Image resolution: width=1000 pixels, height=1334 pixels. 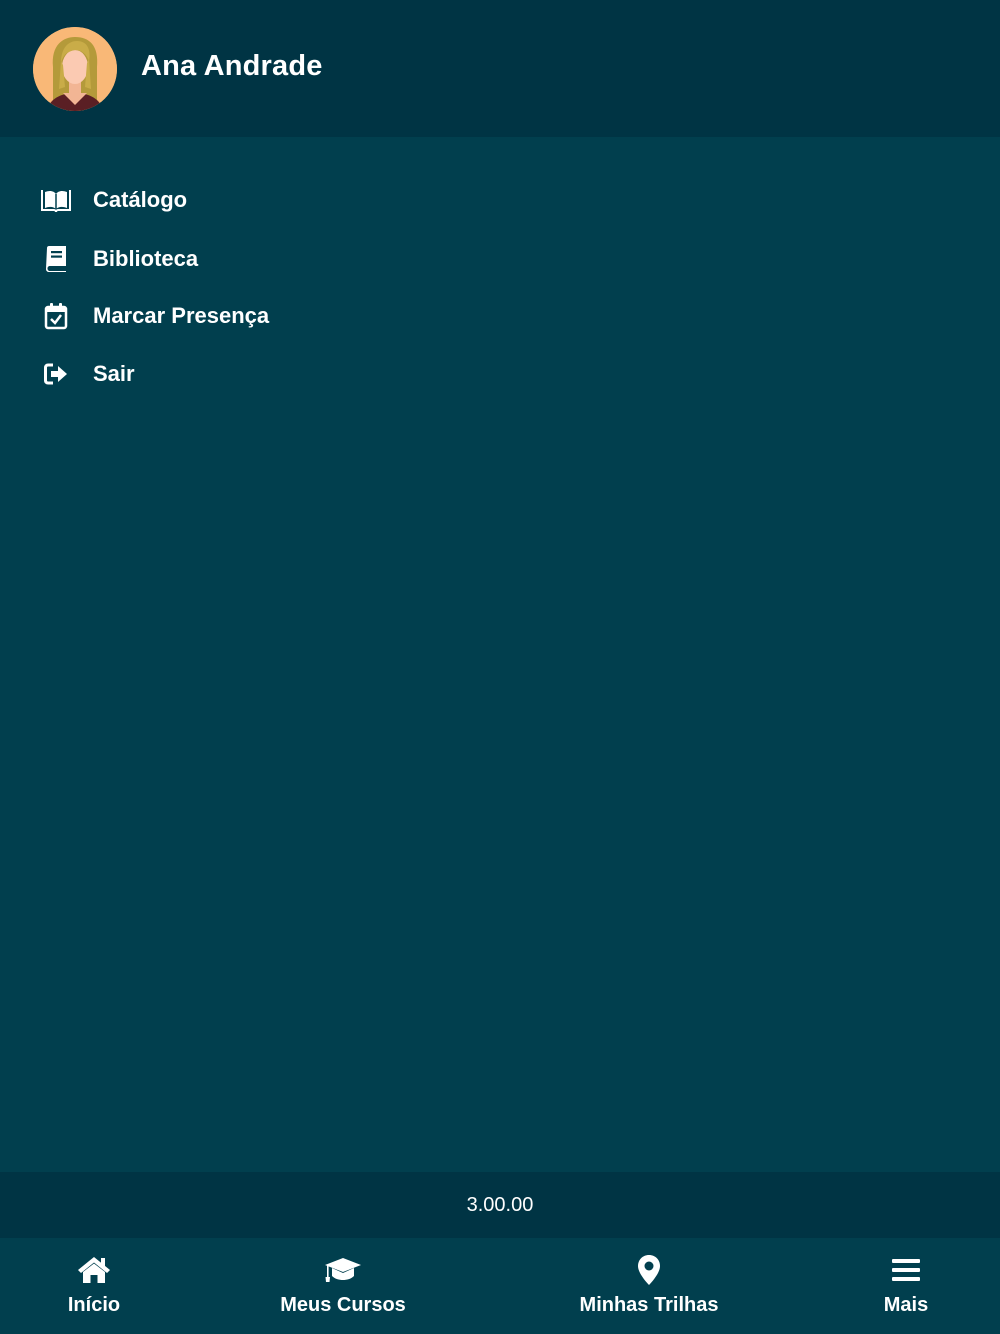 What do you see at coordinates (343, 1270) in the screenshot?
I see `graduation-cap-icon` at bounding box center [343, 1270].